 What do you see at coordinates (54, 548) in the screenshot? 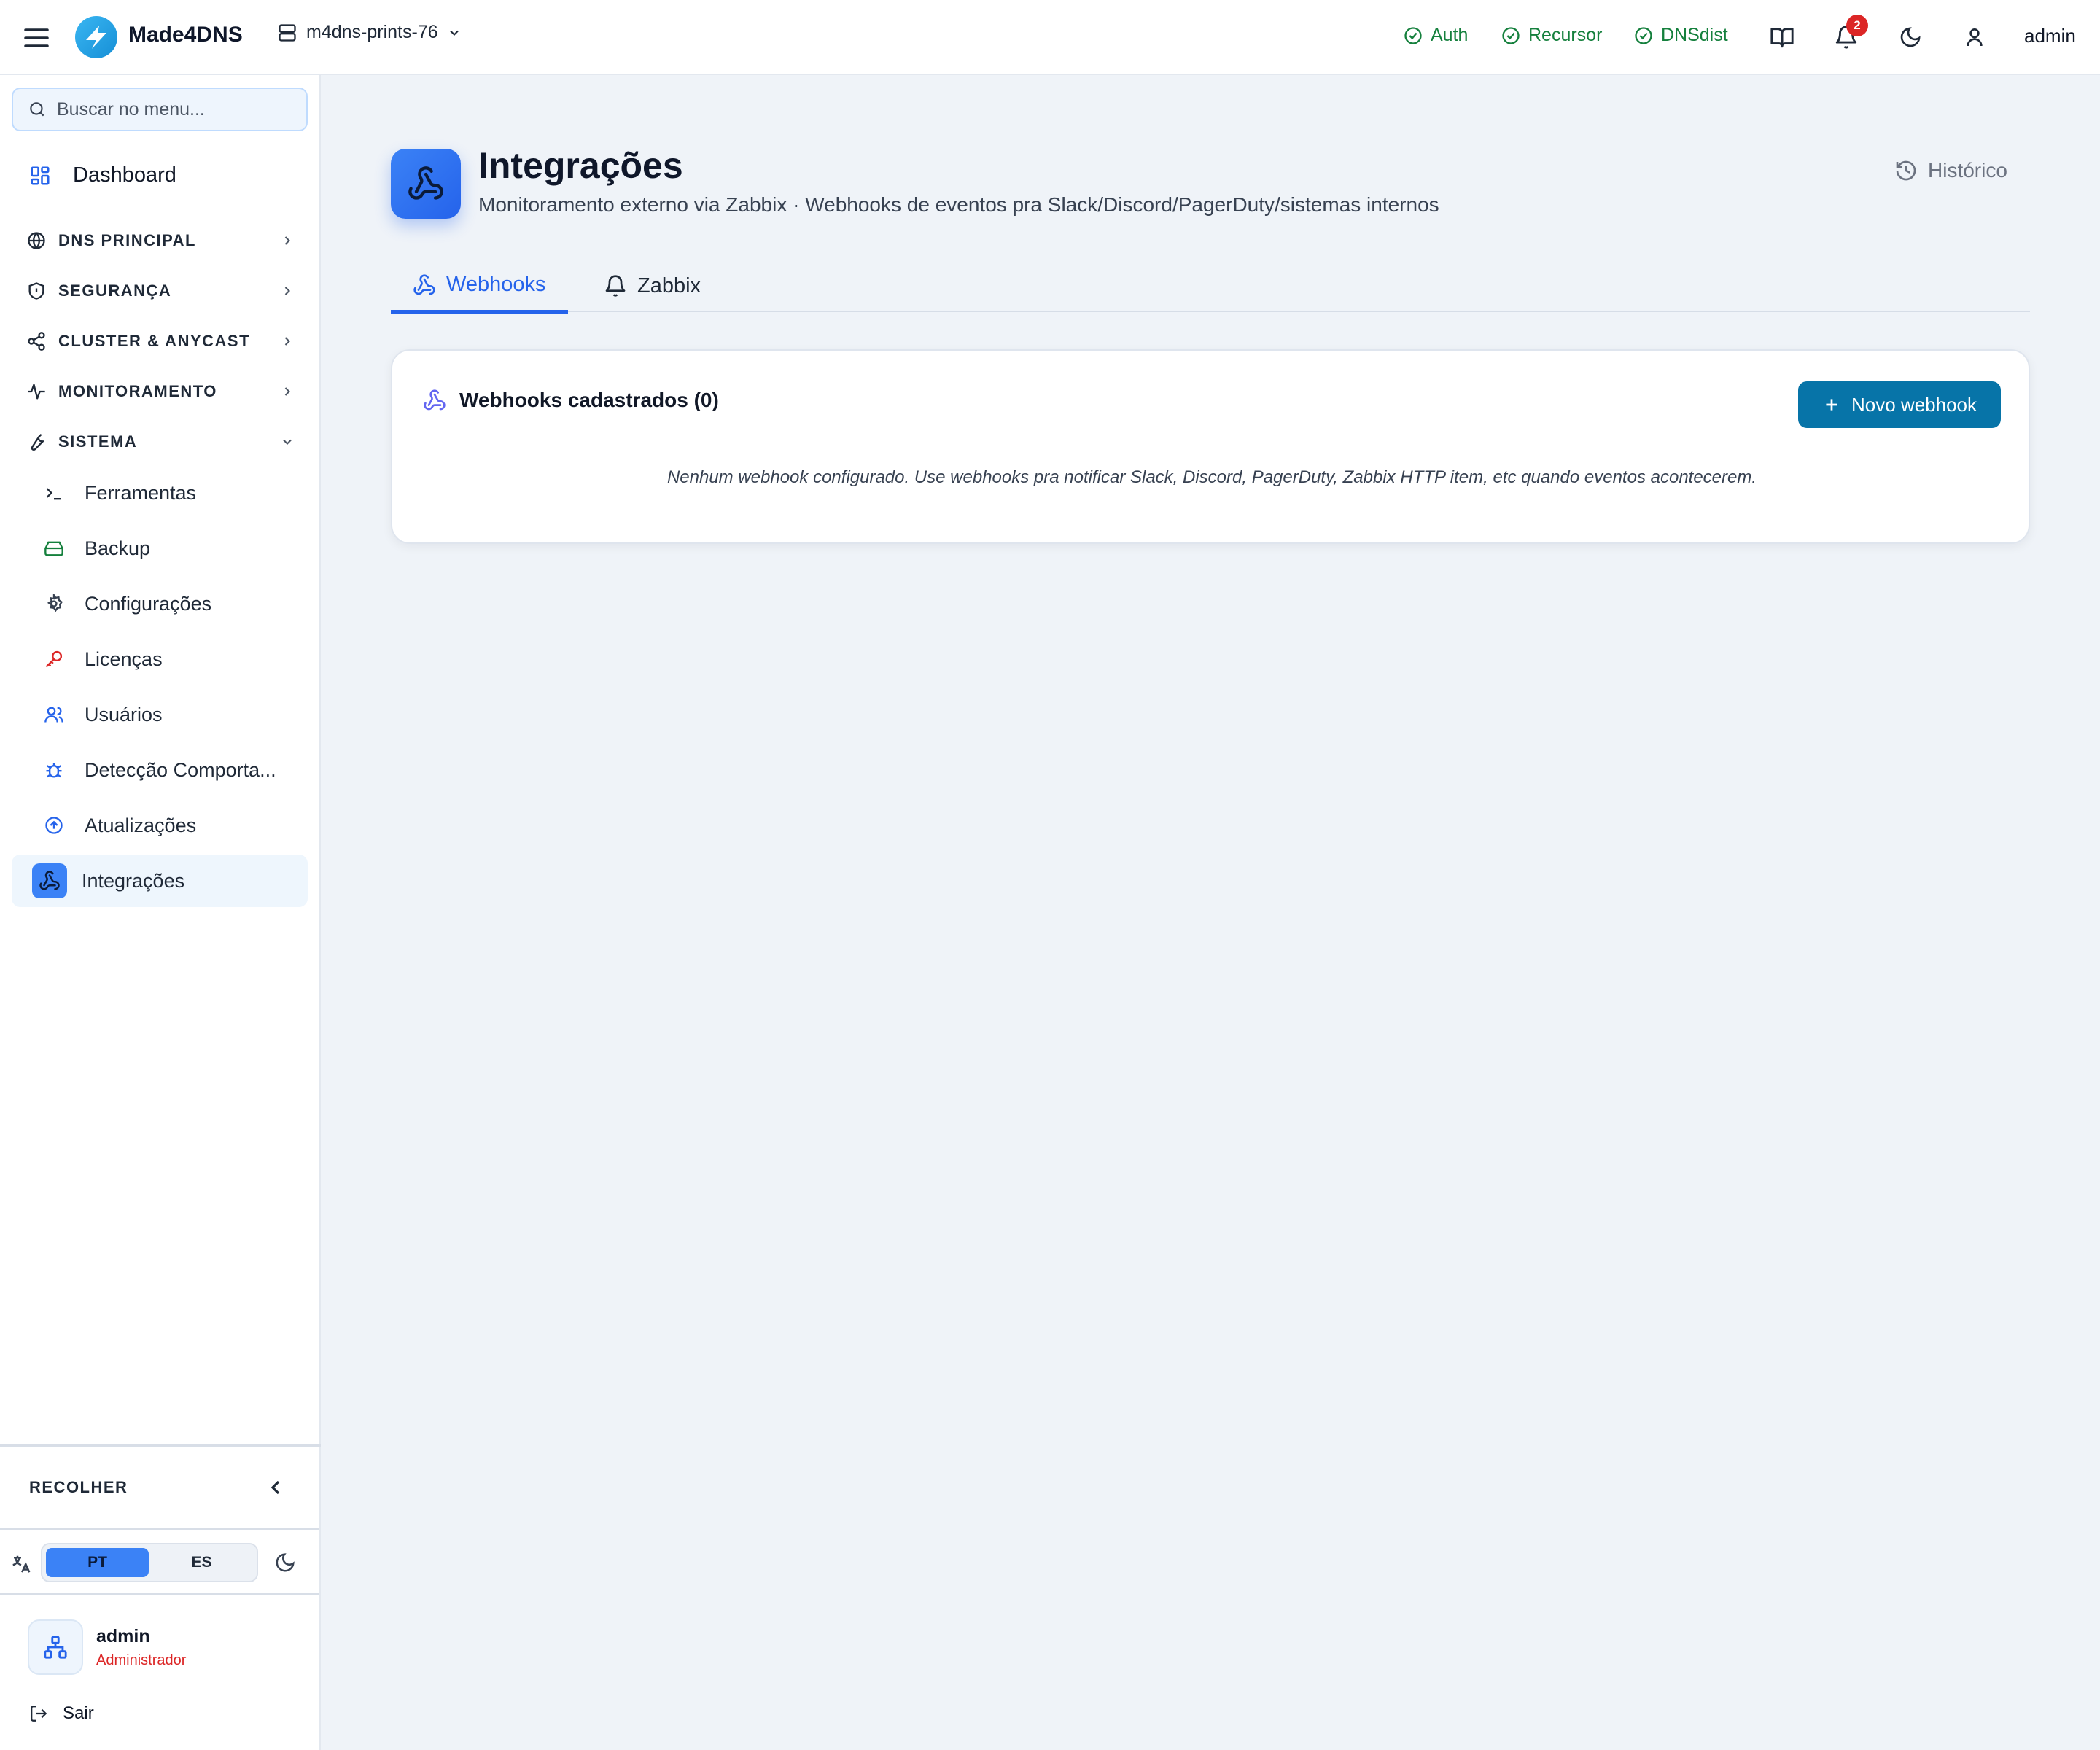
I see `hard-drive-icon` at bounding box center [54, 548].